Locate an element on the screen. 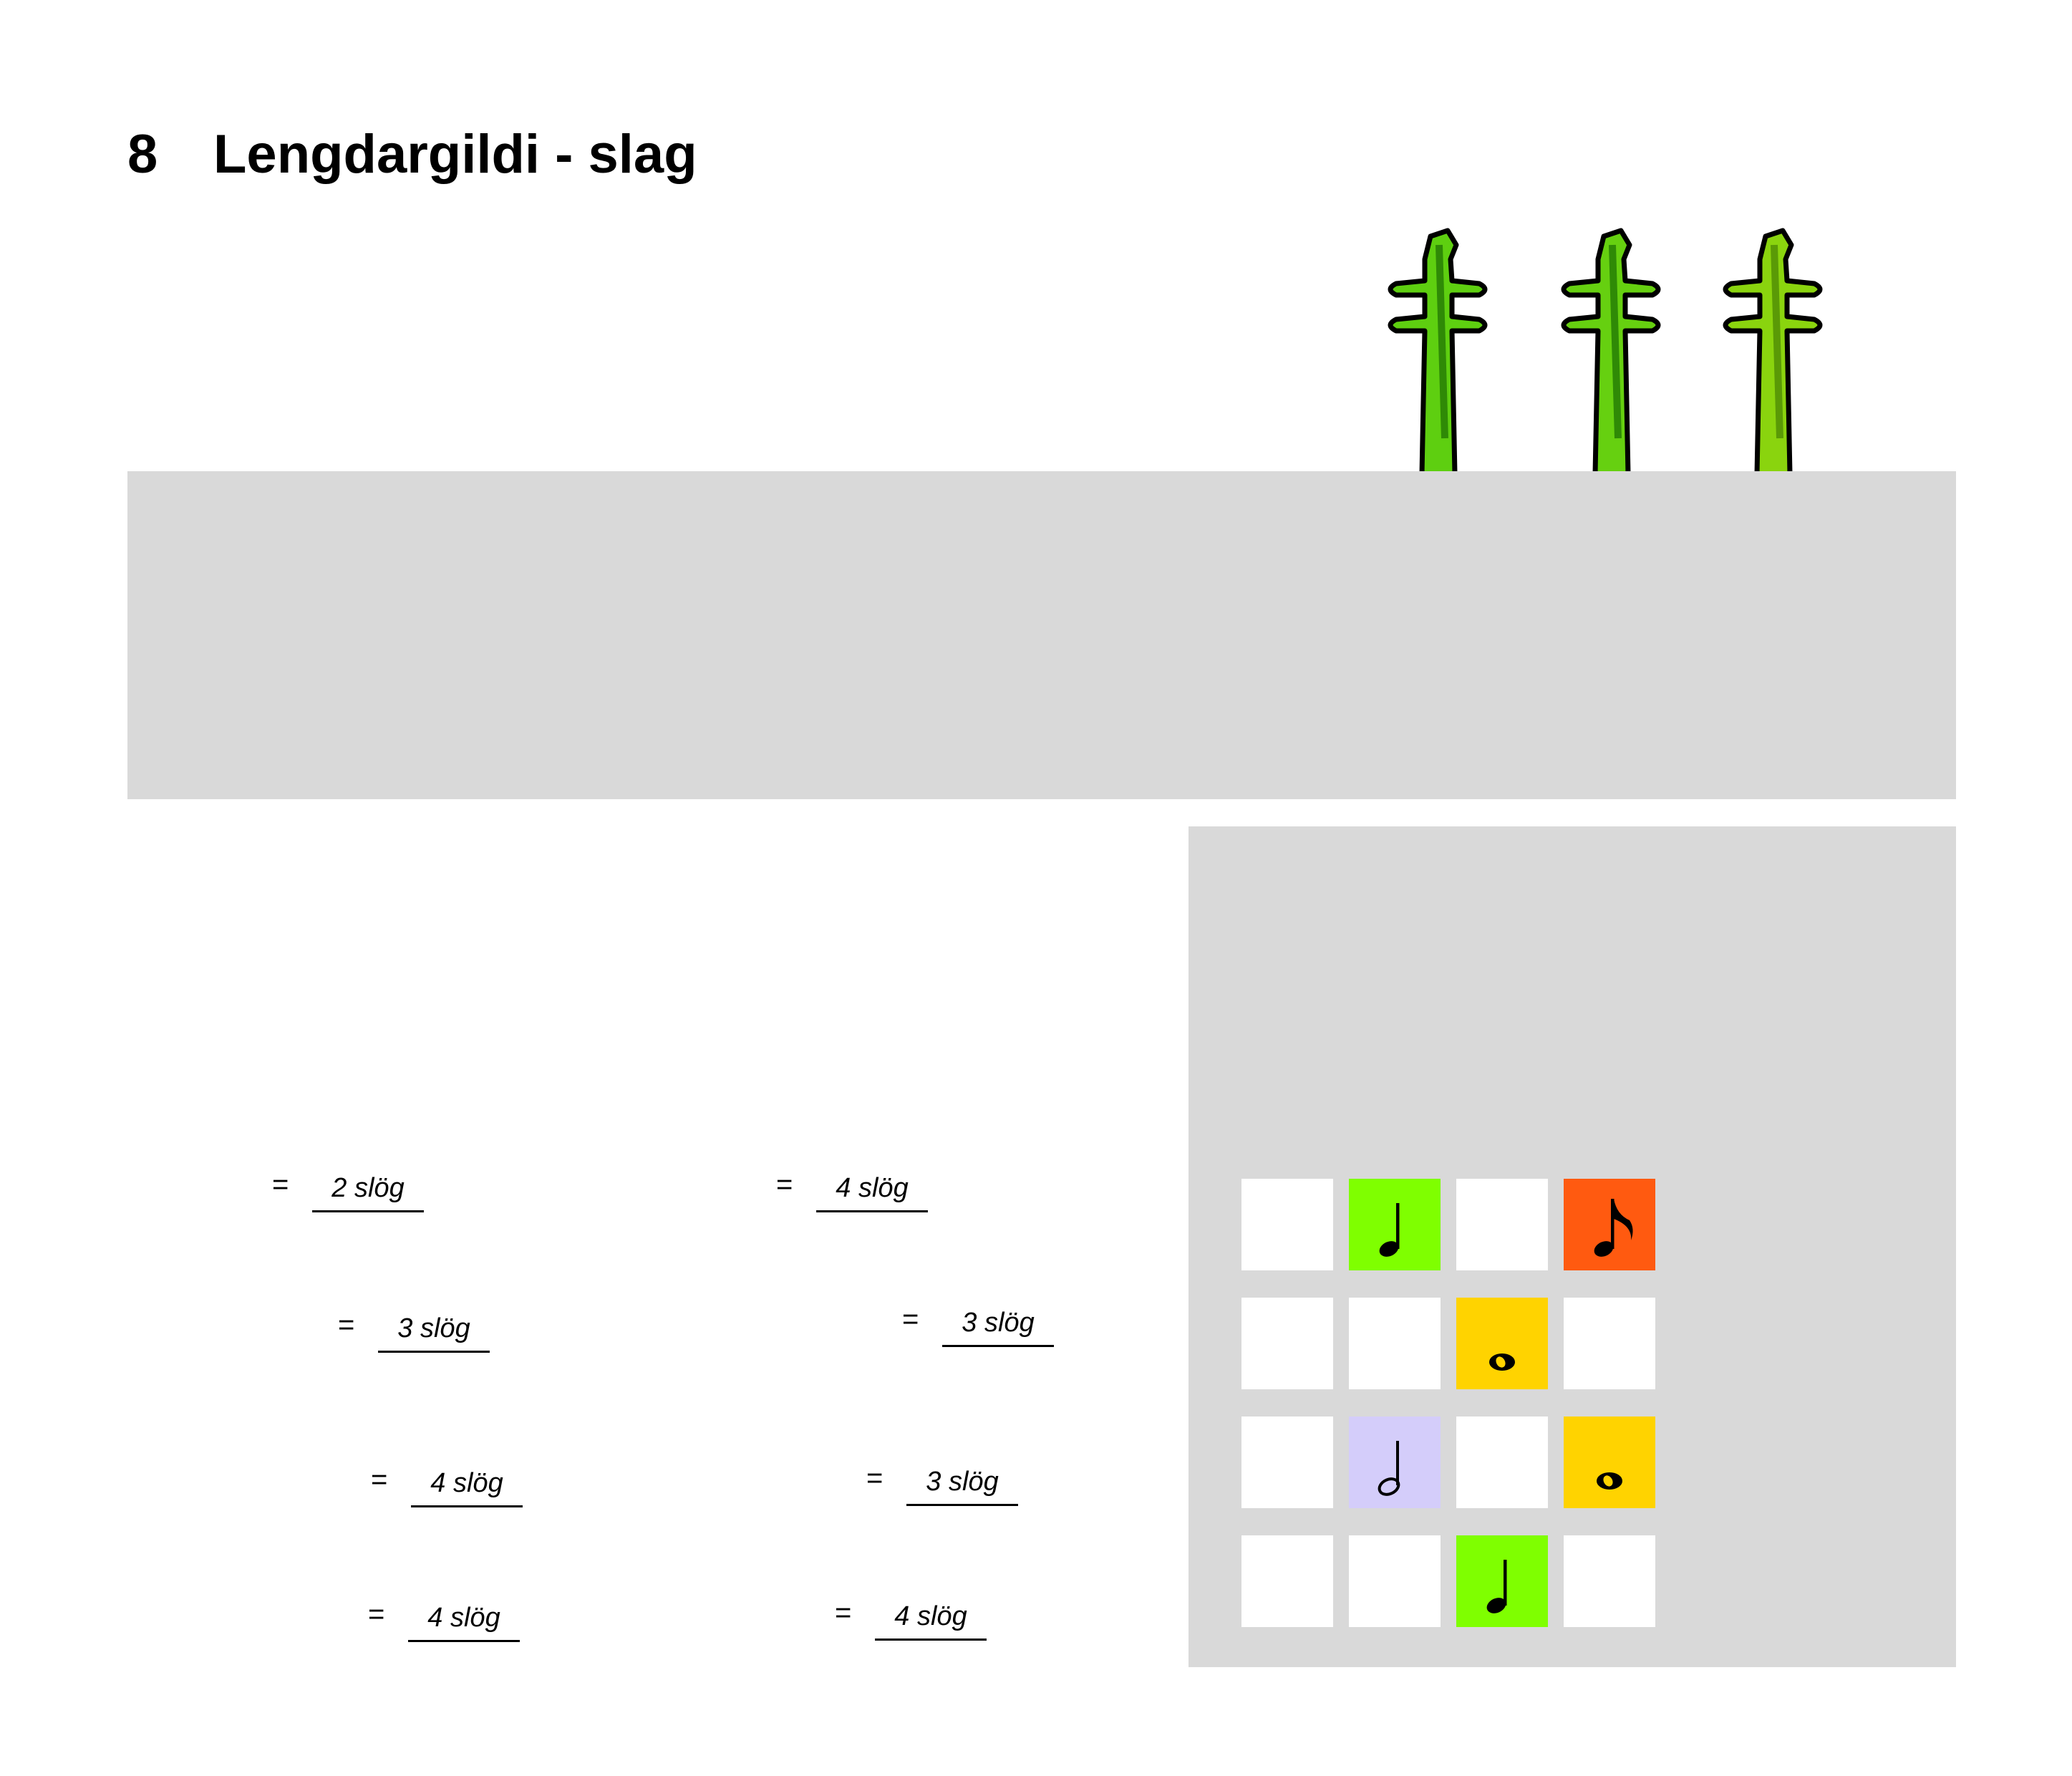  violin-scrolls-illustration is located at coordinates (1596, 349).